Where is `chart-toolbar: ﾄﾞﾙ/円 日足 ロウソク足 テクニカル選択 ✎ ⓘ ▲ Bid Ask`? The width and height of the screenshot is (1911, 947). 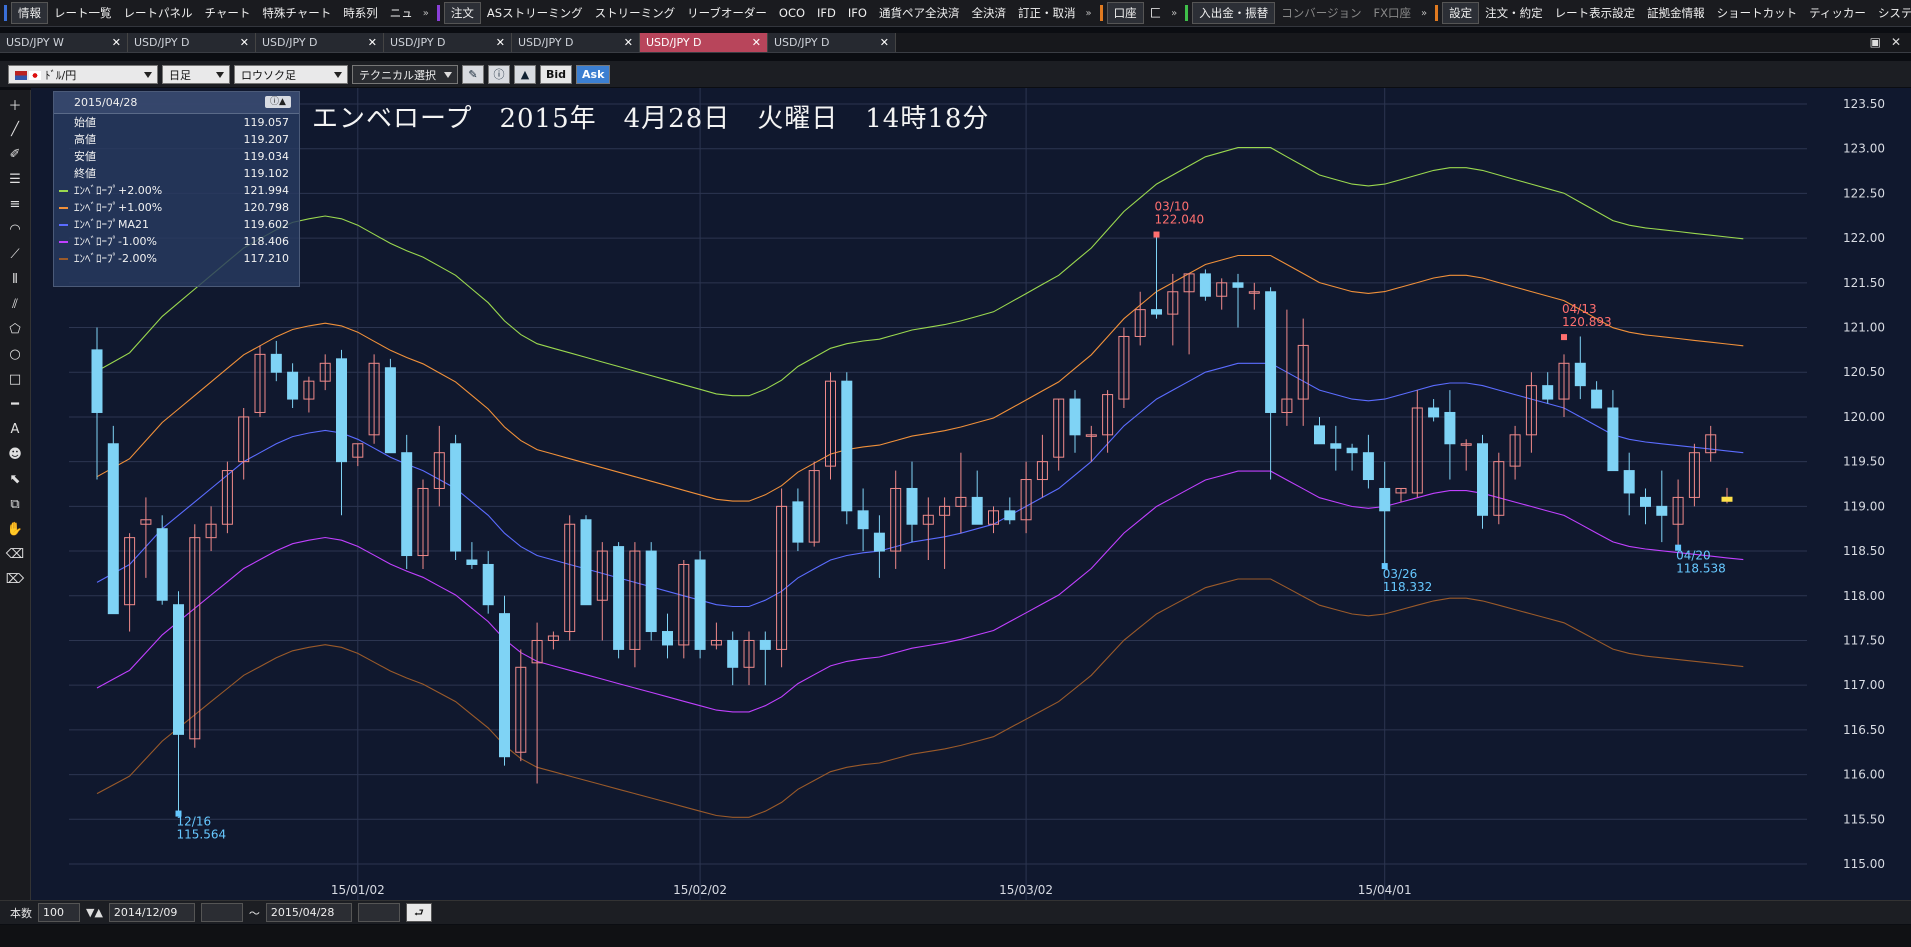 chart-toolbar: ﾄﾞﾙ/円 日足 ロウソク足 テクニカル選択 ✎ ⓘ ▲ Bid Ask is located at coordinates (955, 74).